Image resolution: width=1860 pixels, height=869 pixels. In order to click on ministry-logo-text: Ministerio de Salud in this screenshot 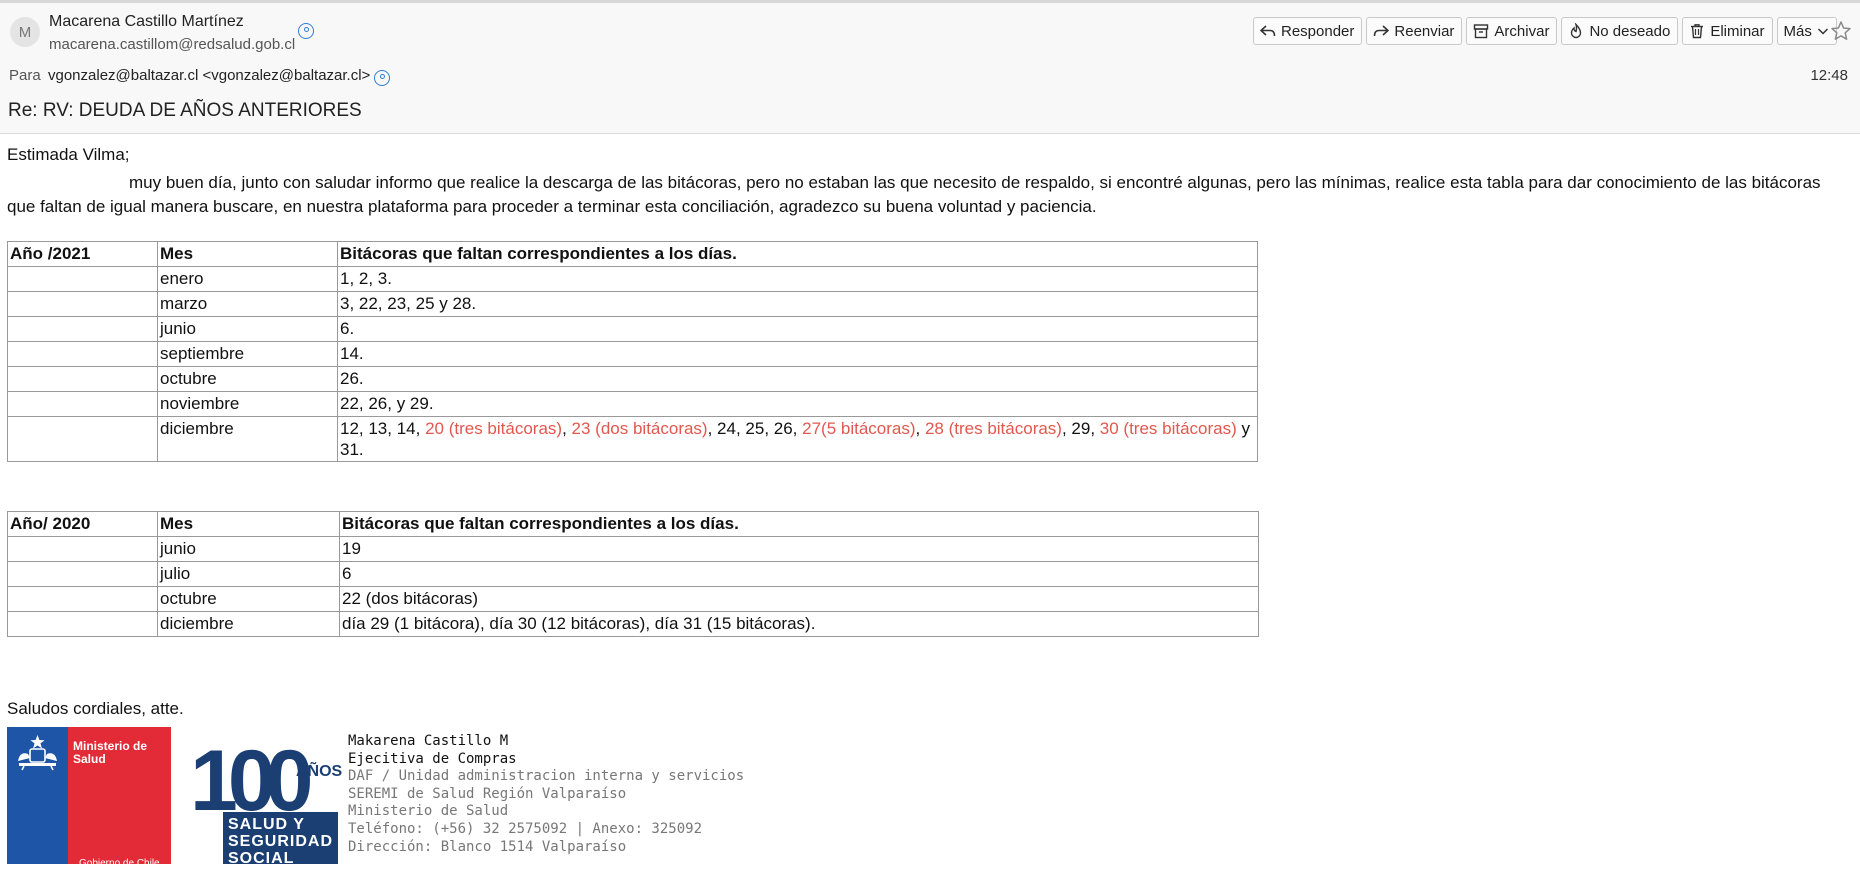, I will do `click(110, 752)`.